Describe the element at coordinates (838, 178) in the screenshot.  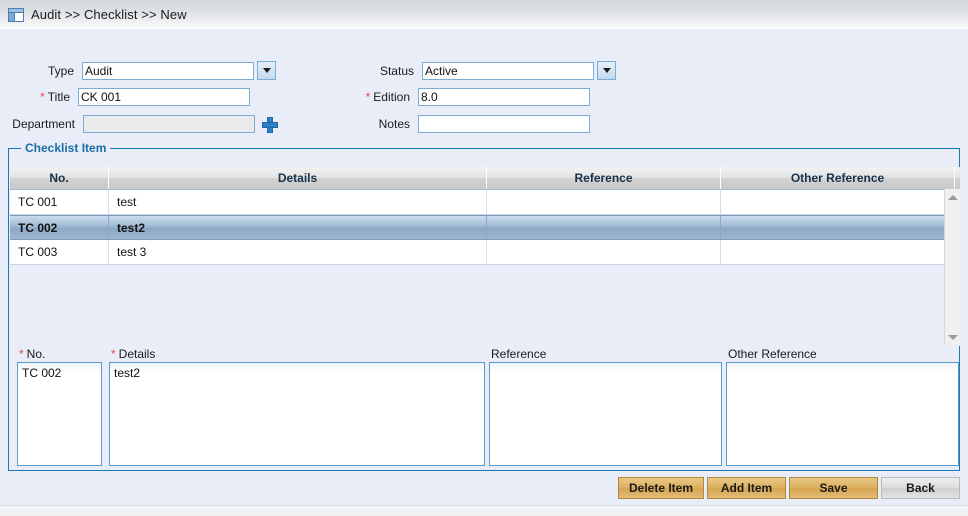
I see `column-header-other-reference: Other Reference` at that location.